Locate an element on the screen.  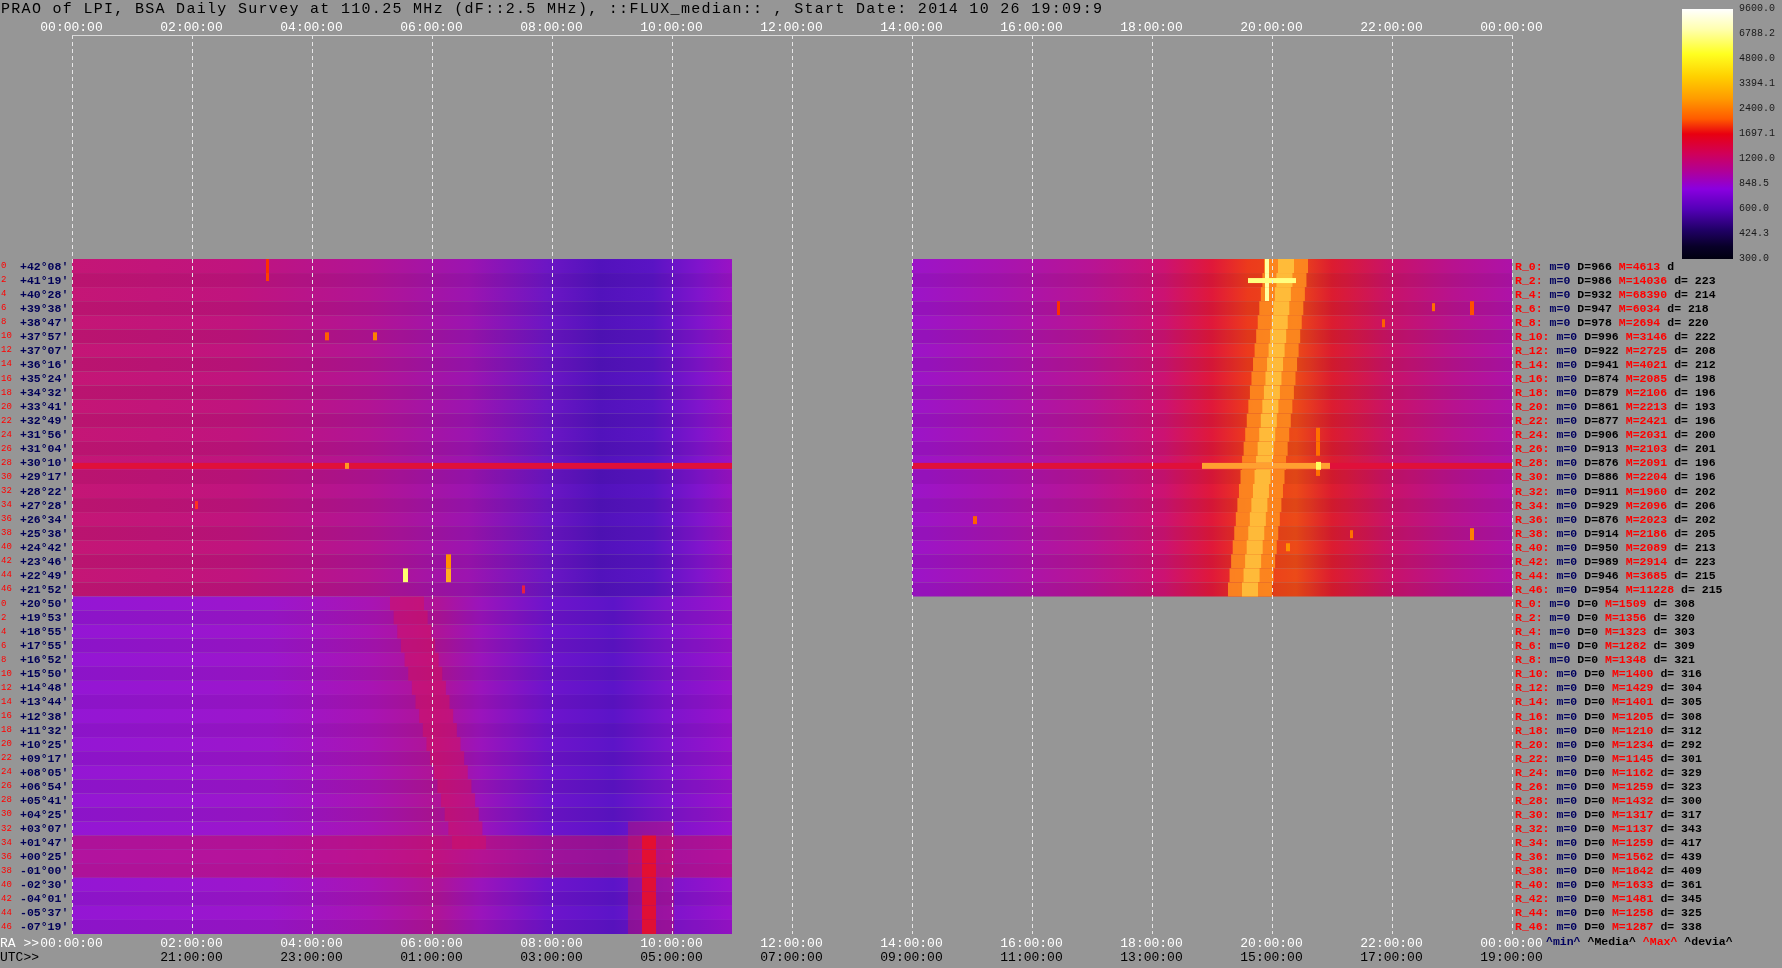
max-value: M=2213 is located at coordinates (1646, 407).